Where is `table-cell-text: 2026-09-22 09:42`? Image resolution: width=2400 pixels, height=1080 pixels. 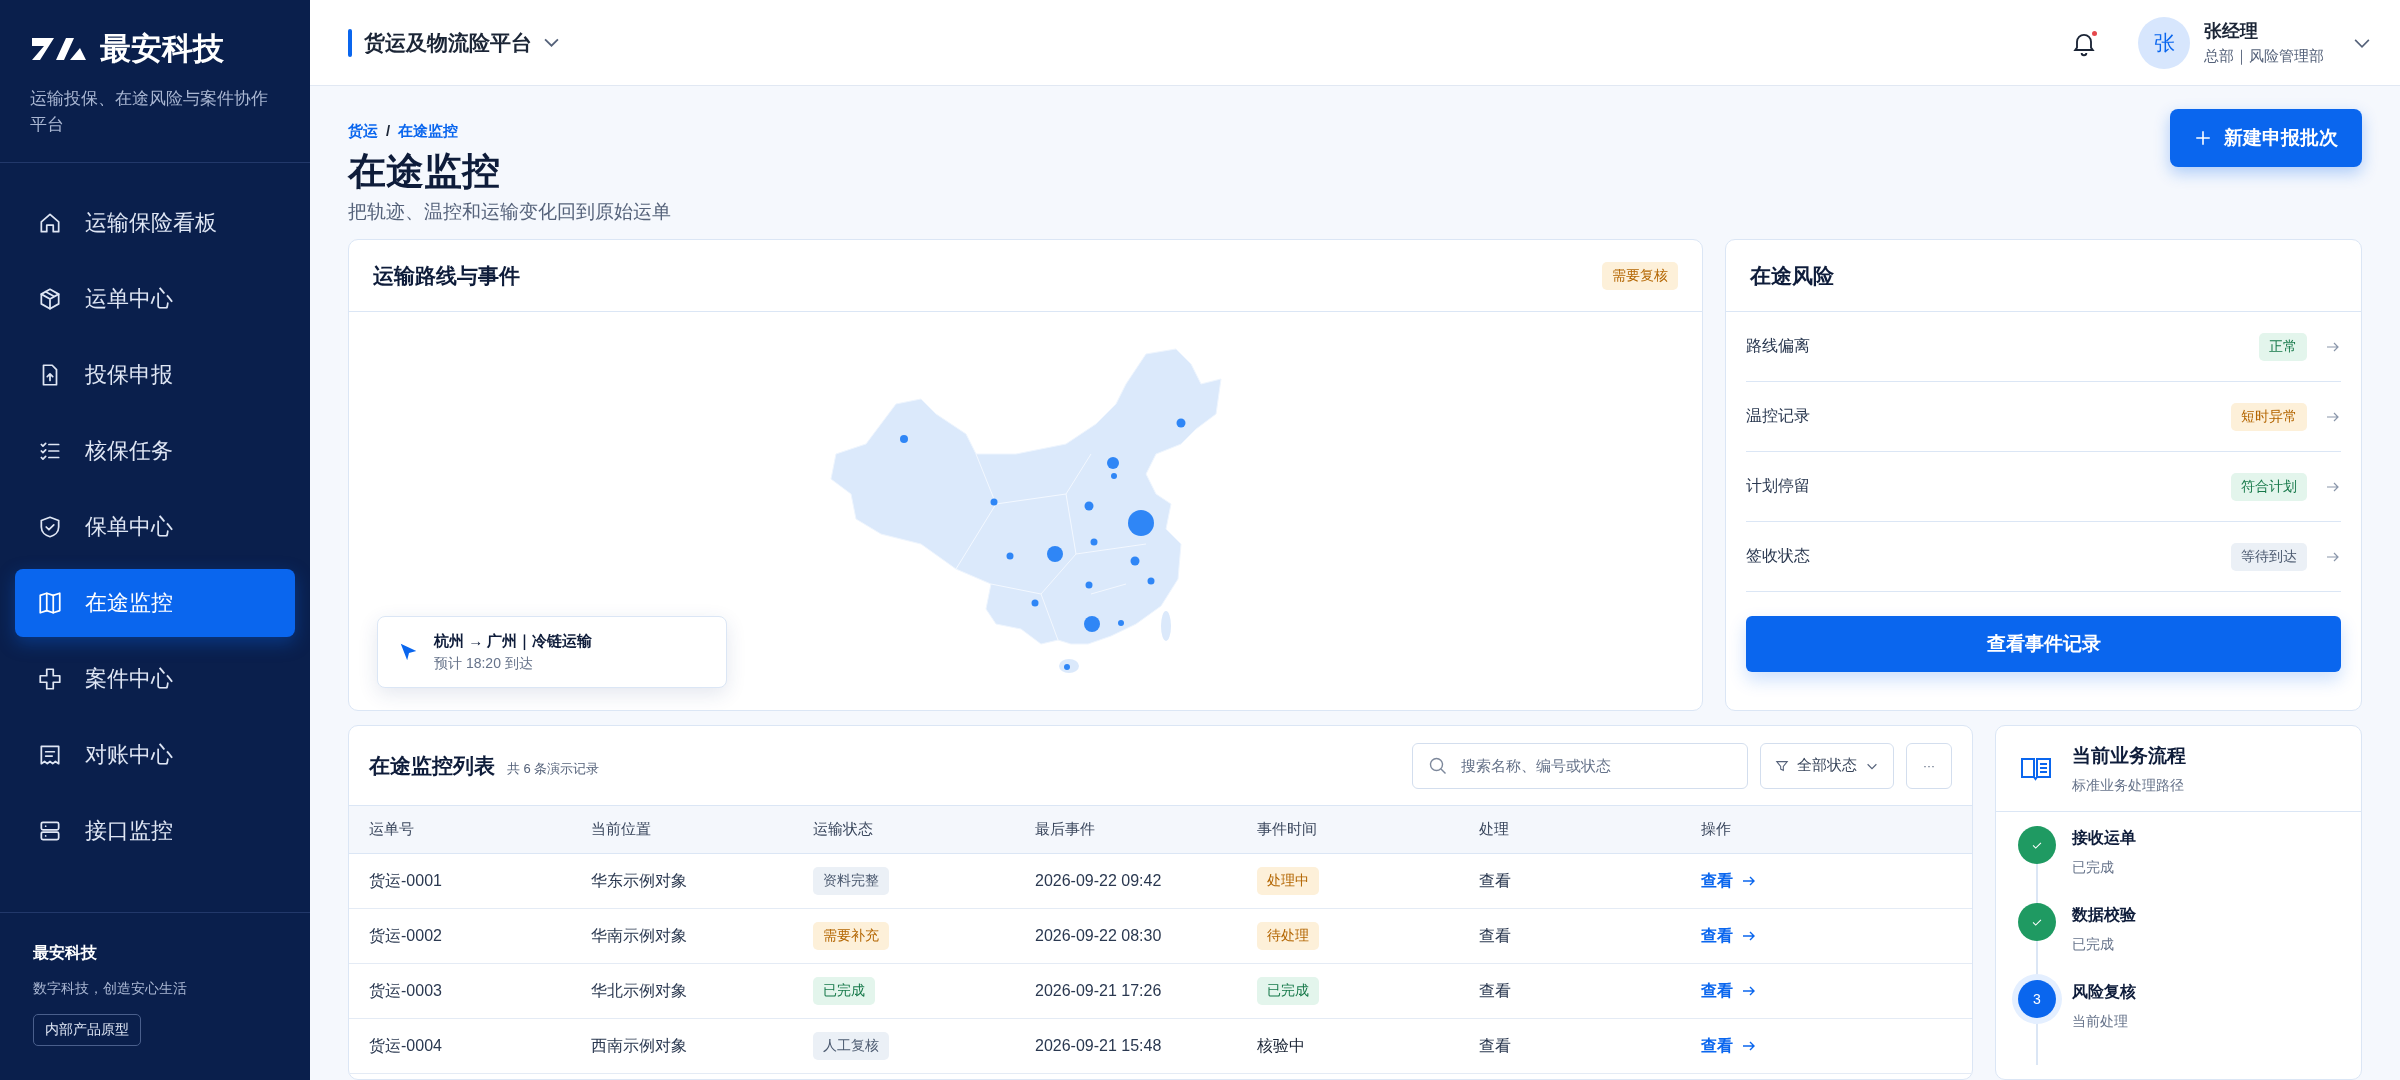
table-cell-text: 2026-09-22 09:42 is located at coordinates (1099, 881).